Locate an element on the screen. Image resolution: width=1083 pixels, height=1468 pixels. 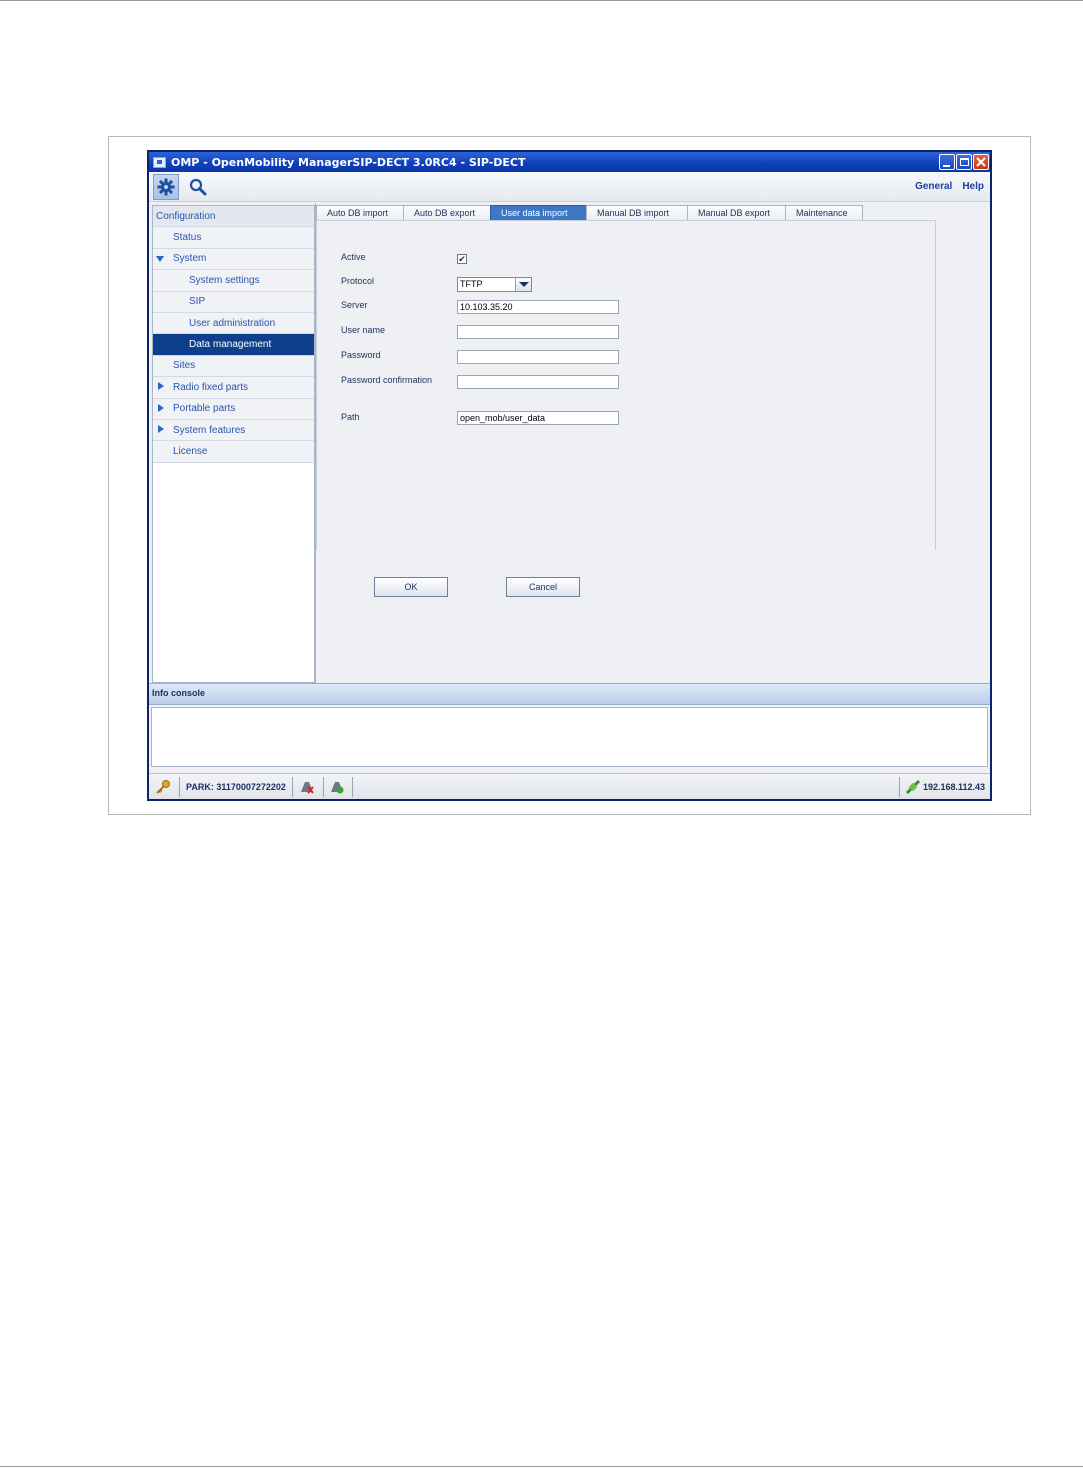
nav-radio-fixed-parts: Radio fixed parts is located at coordinates (233, 388).